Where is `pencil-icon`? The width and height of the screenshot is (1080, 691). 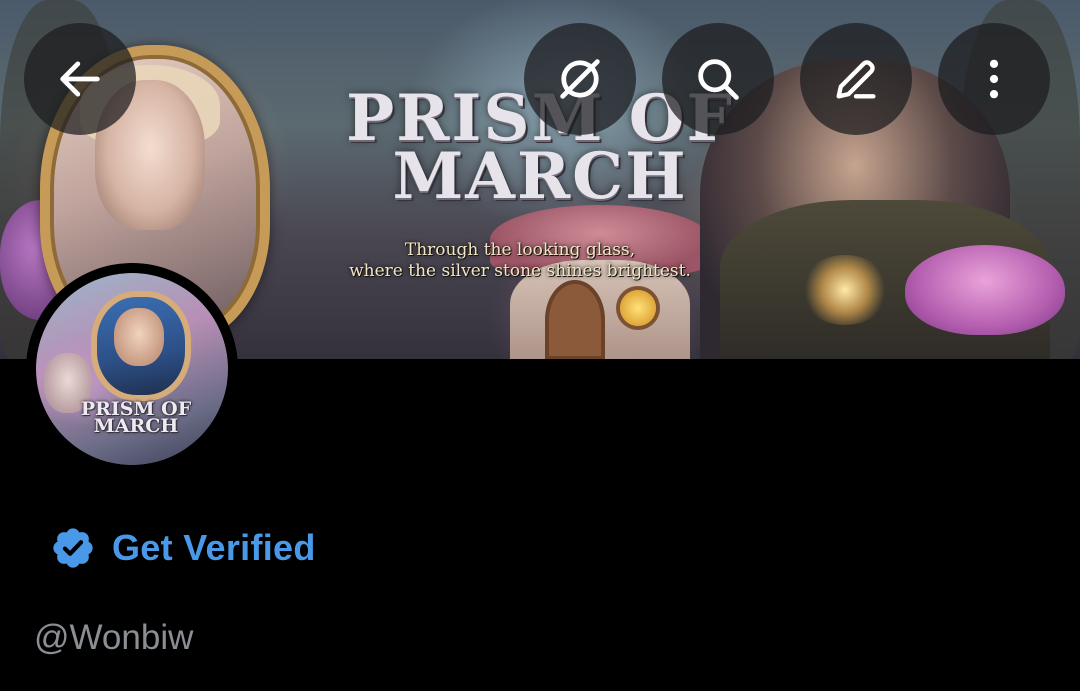
pencil-icon is located at coordinates (856, 79).